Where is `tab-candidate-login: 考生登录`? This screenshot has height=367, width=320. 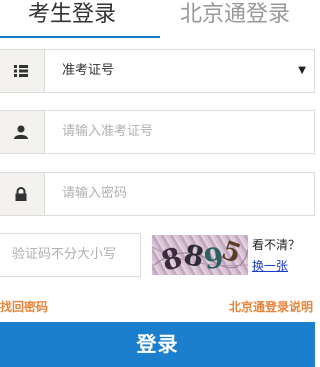 tab-candidate-login: 考生登录 is located at coordinates (72, 18).